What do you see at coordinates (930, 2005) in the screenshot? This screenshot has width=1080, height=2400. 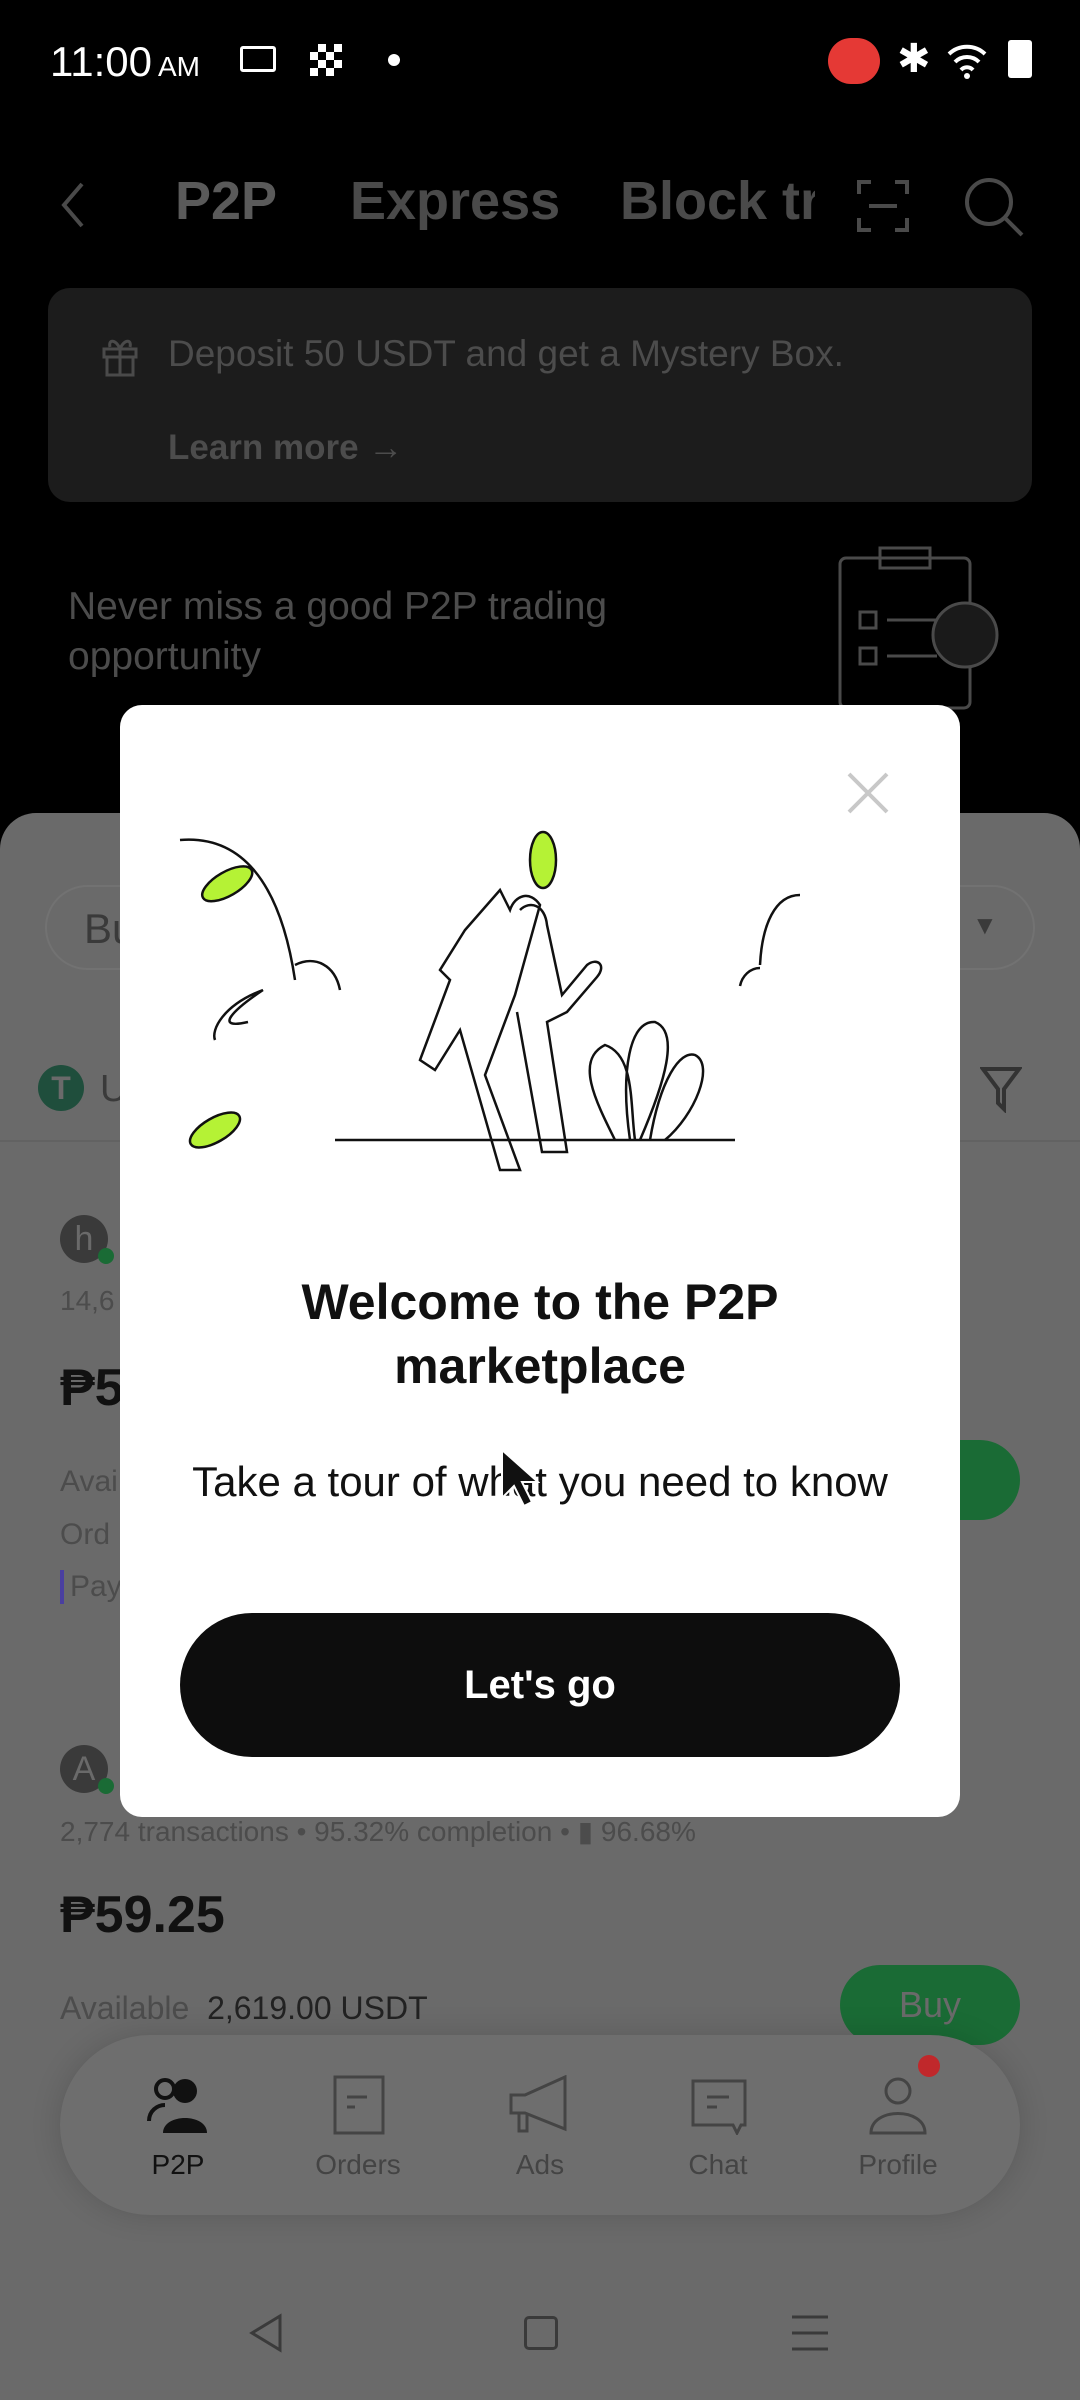 I see `buy-button: Buy` at bounding box center [930, 2005].